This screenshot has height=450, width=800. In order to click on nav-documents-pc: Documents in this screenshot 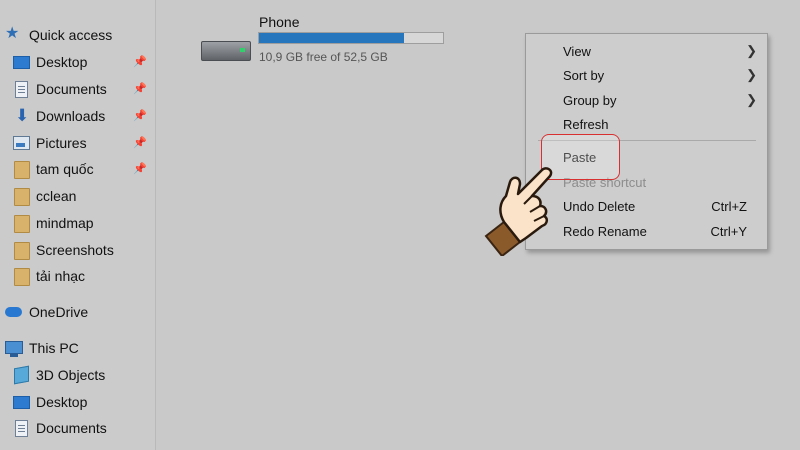, I will do `click(83, 428)`.